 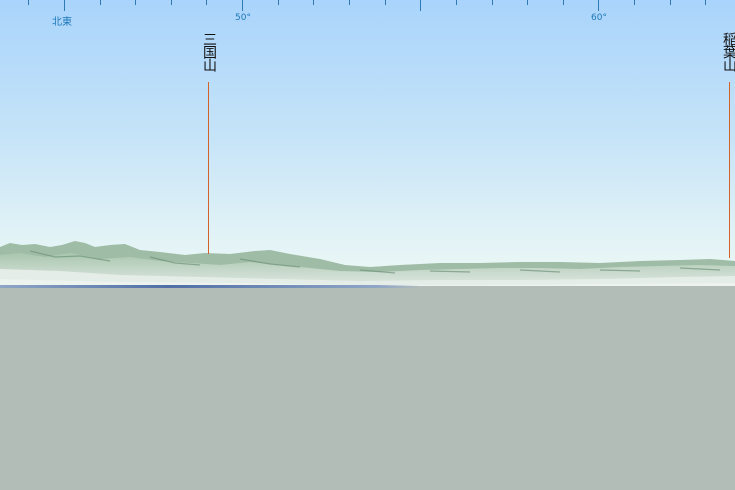 What do you see at coordinates (728, 51) in the screenshot?
I see `peak-label-inabayama: 稲葉山` at bounding box center [728, 51].